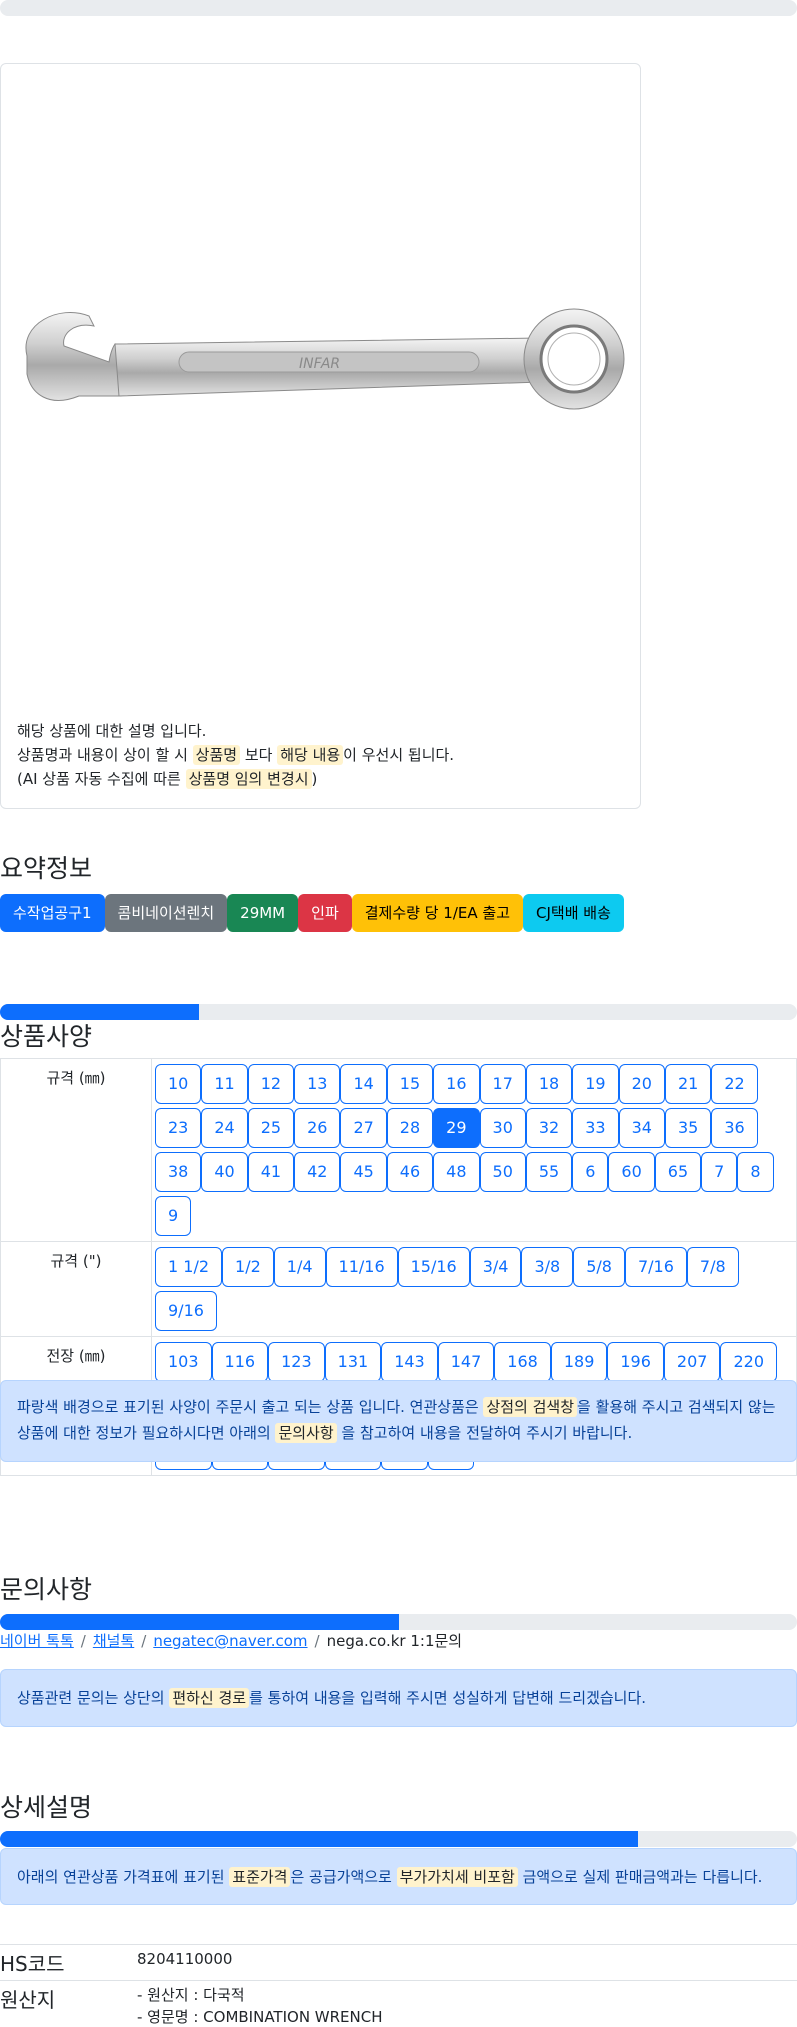 Image resolution: width=797 pixels, height=2027 pixels. Describe the element at coordinates (224, 1084) in the screenshot. I see `spec-option: 11` at that location.